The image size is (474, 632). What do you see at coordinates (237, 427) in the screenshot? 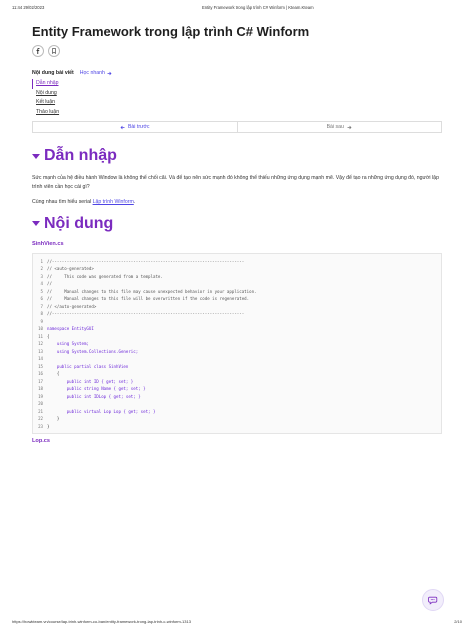
I see `code-line: 23}` at bounding box center [237, 427].